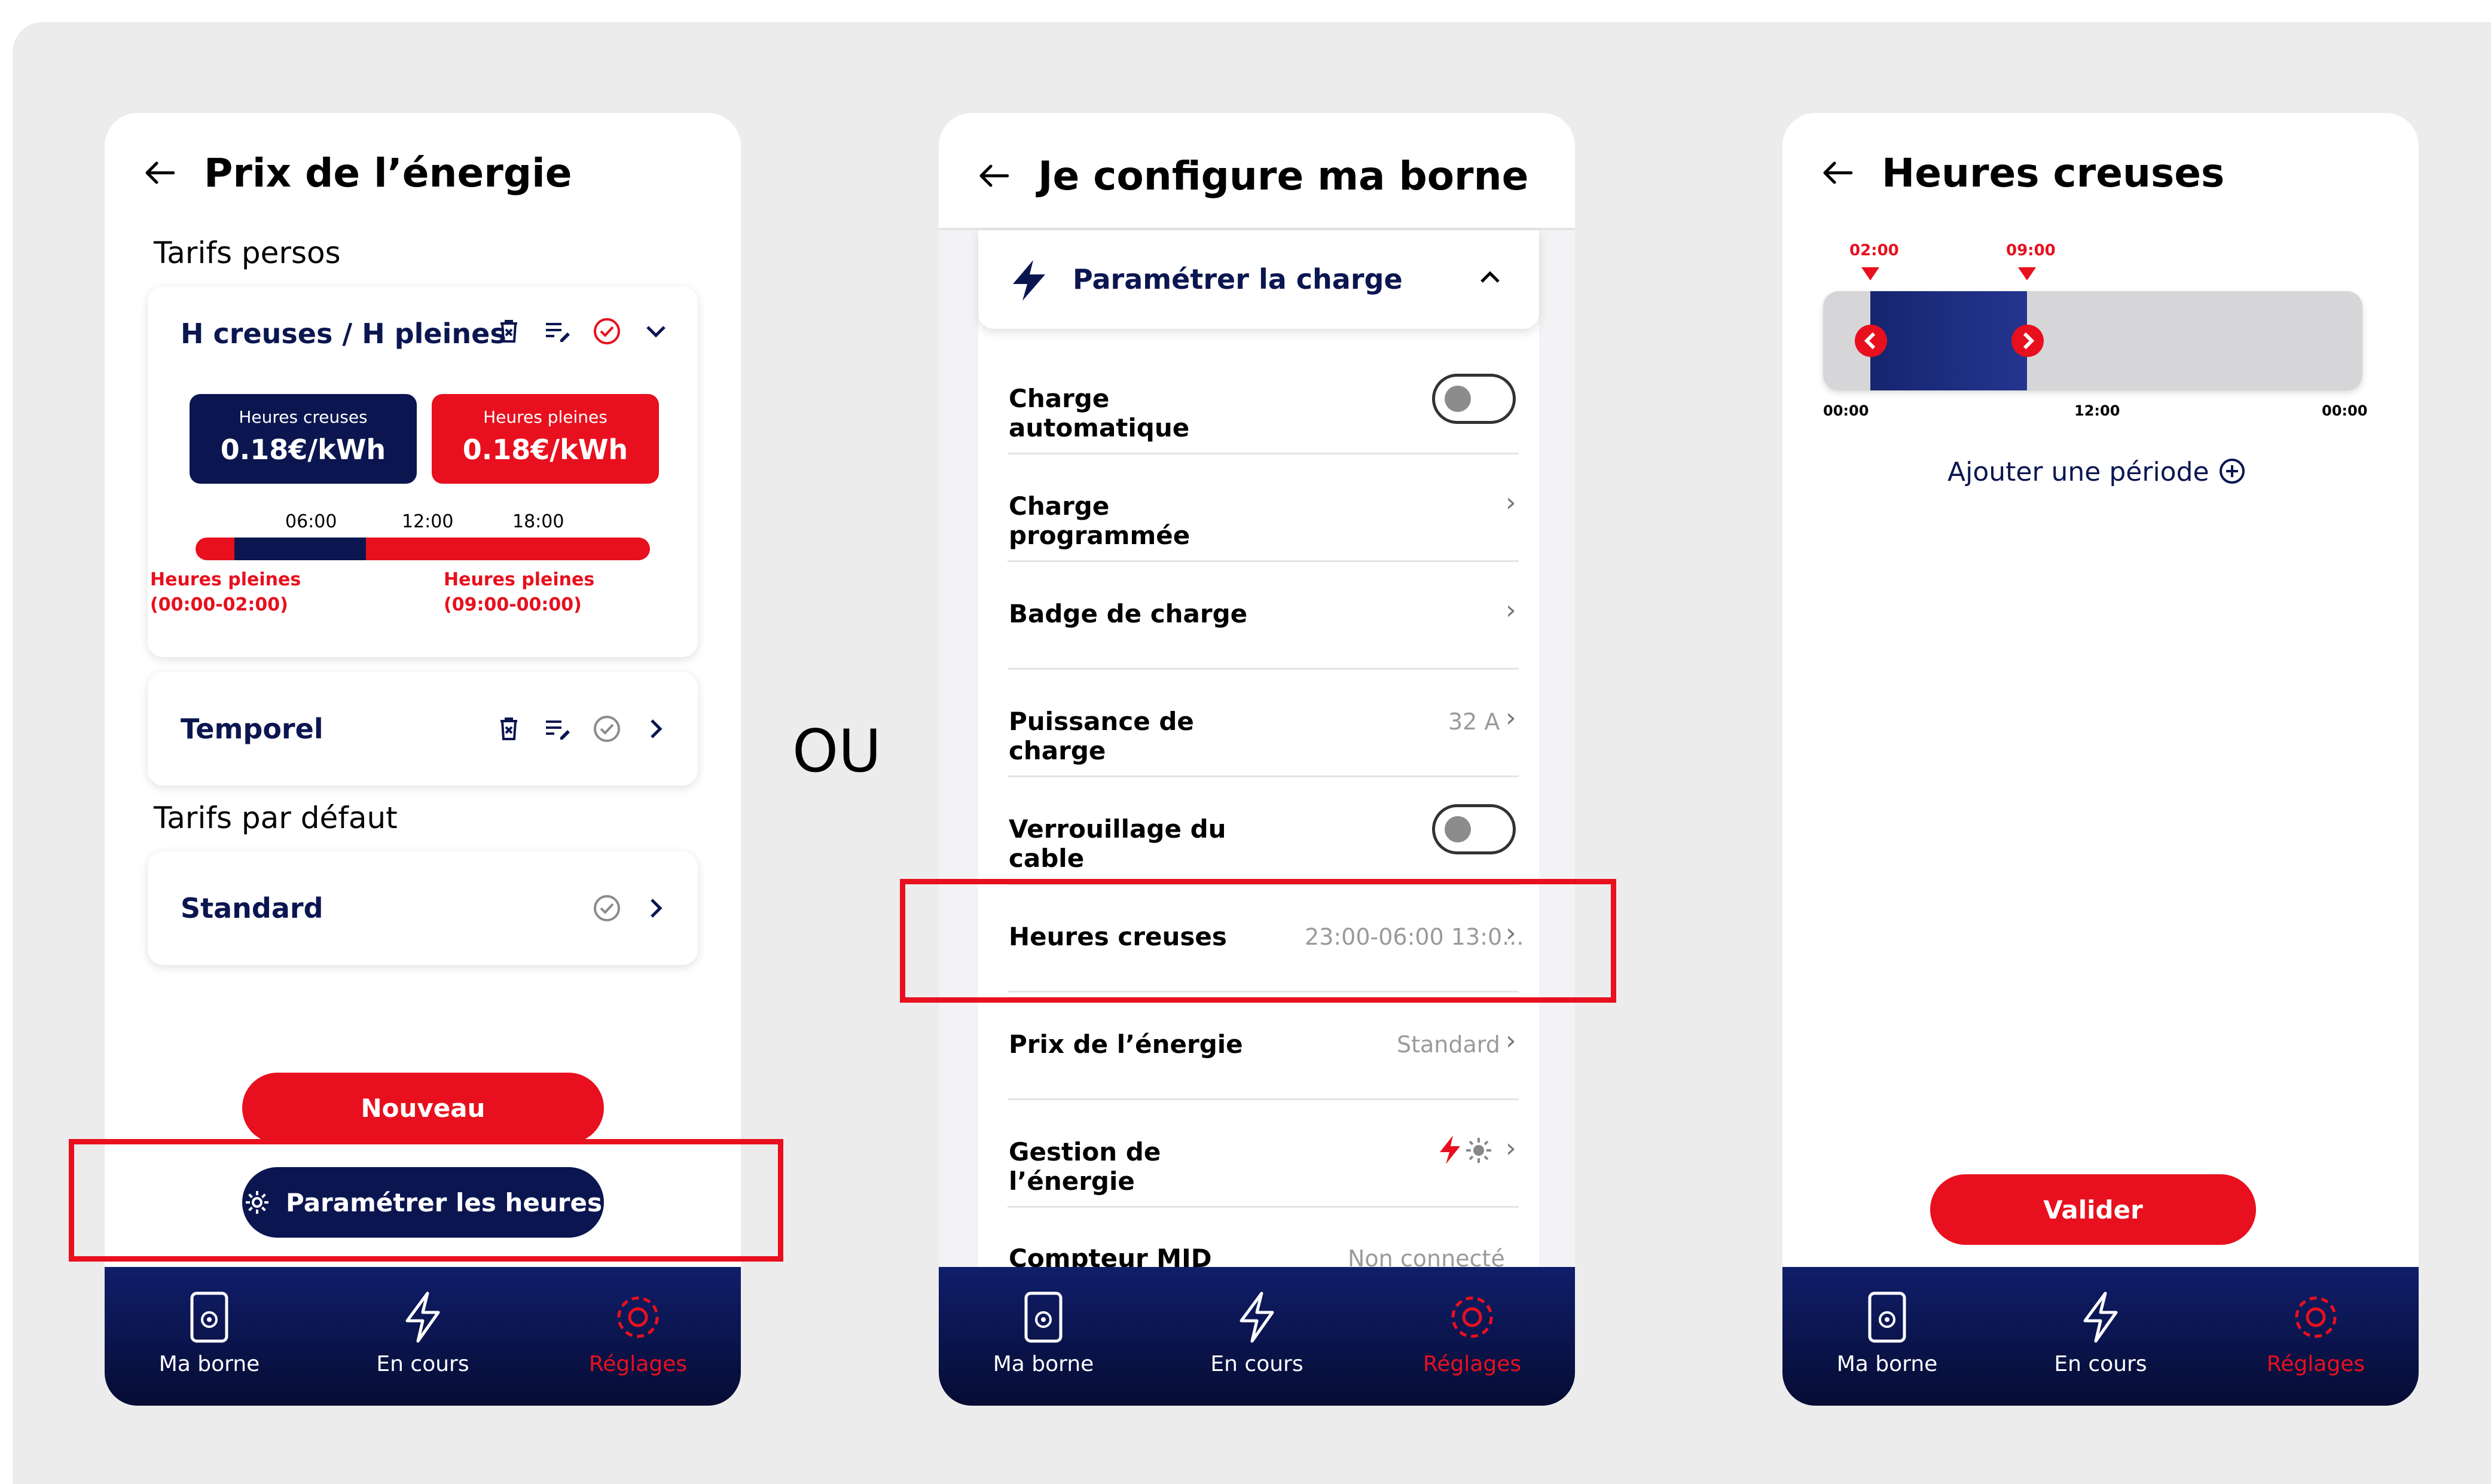 This screenshot has height=1484, width=2491. I want to click on marker-end-label: 09:00, so click(2031, 250).